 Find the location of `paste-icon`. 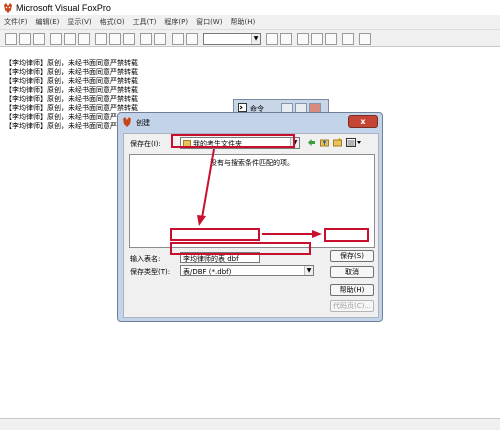

paste-icon is located at coordinates (129, 39).